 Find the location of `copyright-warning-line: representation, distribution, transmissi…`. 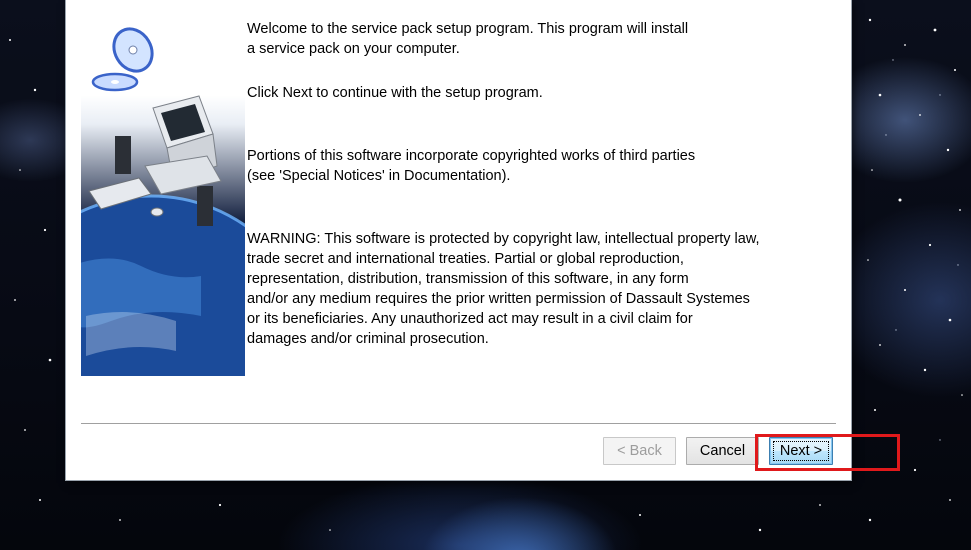

copyright-warning-line: representation, distribution, transmissi… is located at coordinates (468, 279).